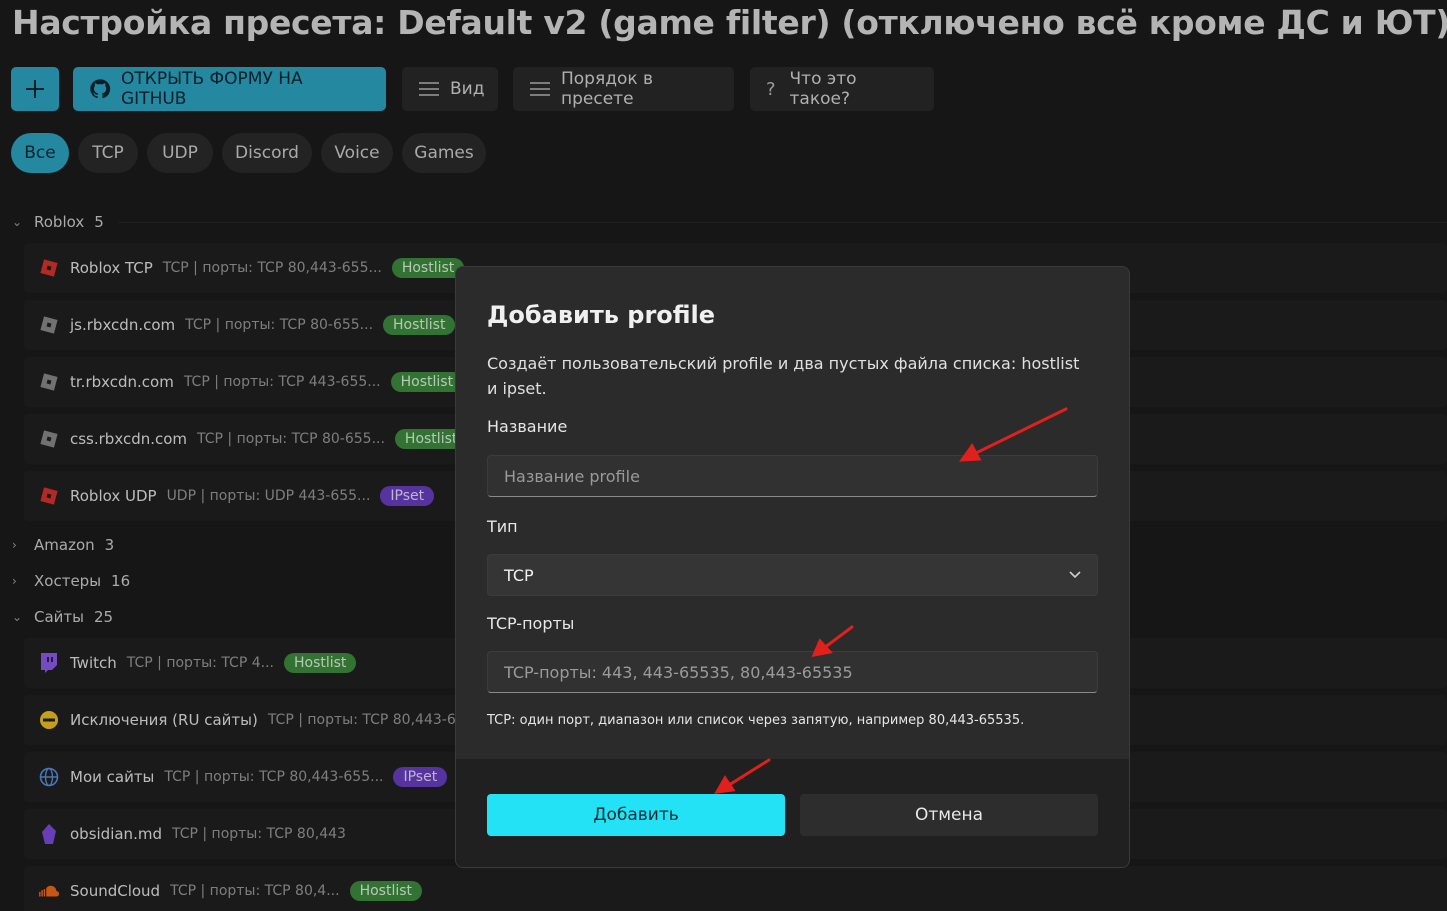 The height and width of the screenshot is (911, 1447). What do you see at coordinates (267, 153) in the screenshot?
I see `filter-discord: Discord` at bounding box center [267, 153].